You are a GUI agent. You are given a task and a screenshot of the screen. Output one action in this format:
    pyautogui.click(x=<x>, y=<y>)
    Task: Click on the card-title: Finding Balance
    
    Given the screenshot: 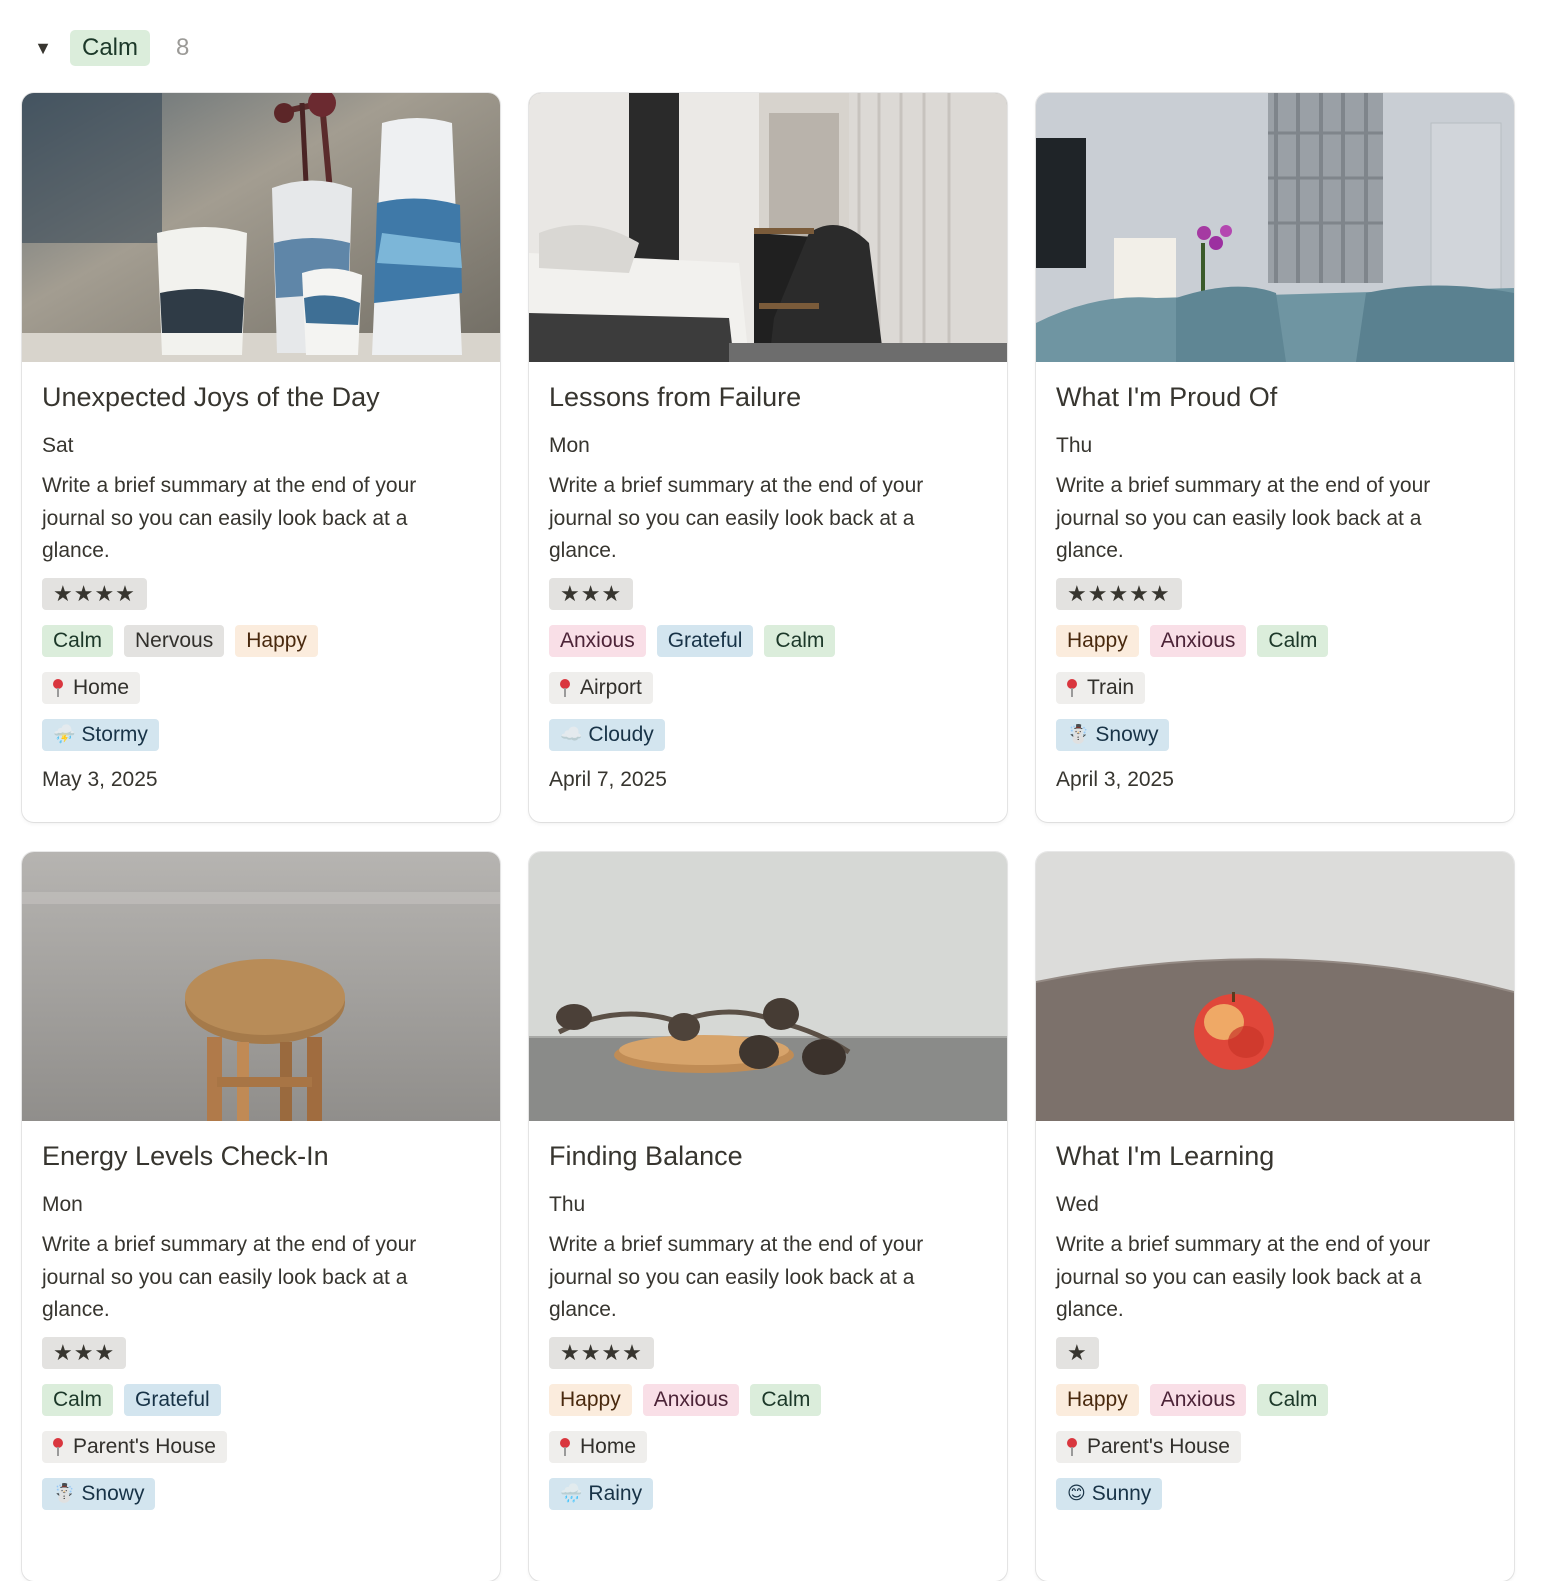 What is the action you would take?
    pyautogui.click(x=768, y=1156)
    